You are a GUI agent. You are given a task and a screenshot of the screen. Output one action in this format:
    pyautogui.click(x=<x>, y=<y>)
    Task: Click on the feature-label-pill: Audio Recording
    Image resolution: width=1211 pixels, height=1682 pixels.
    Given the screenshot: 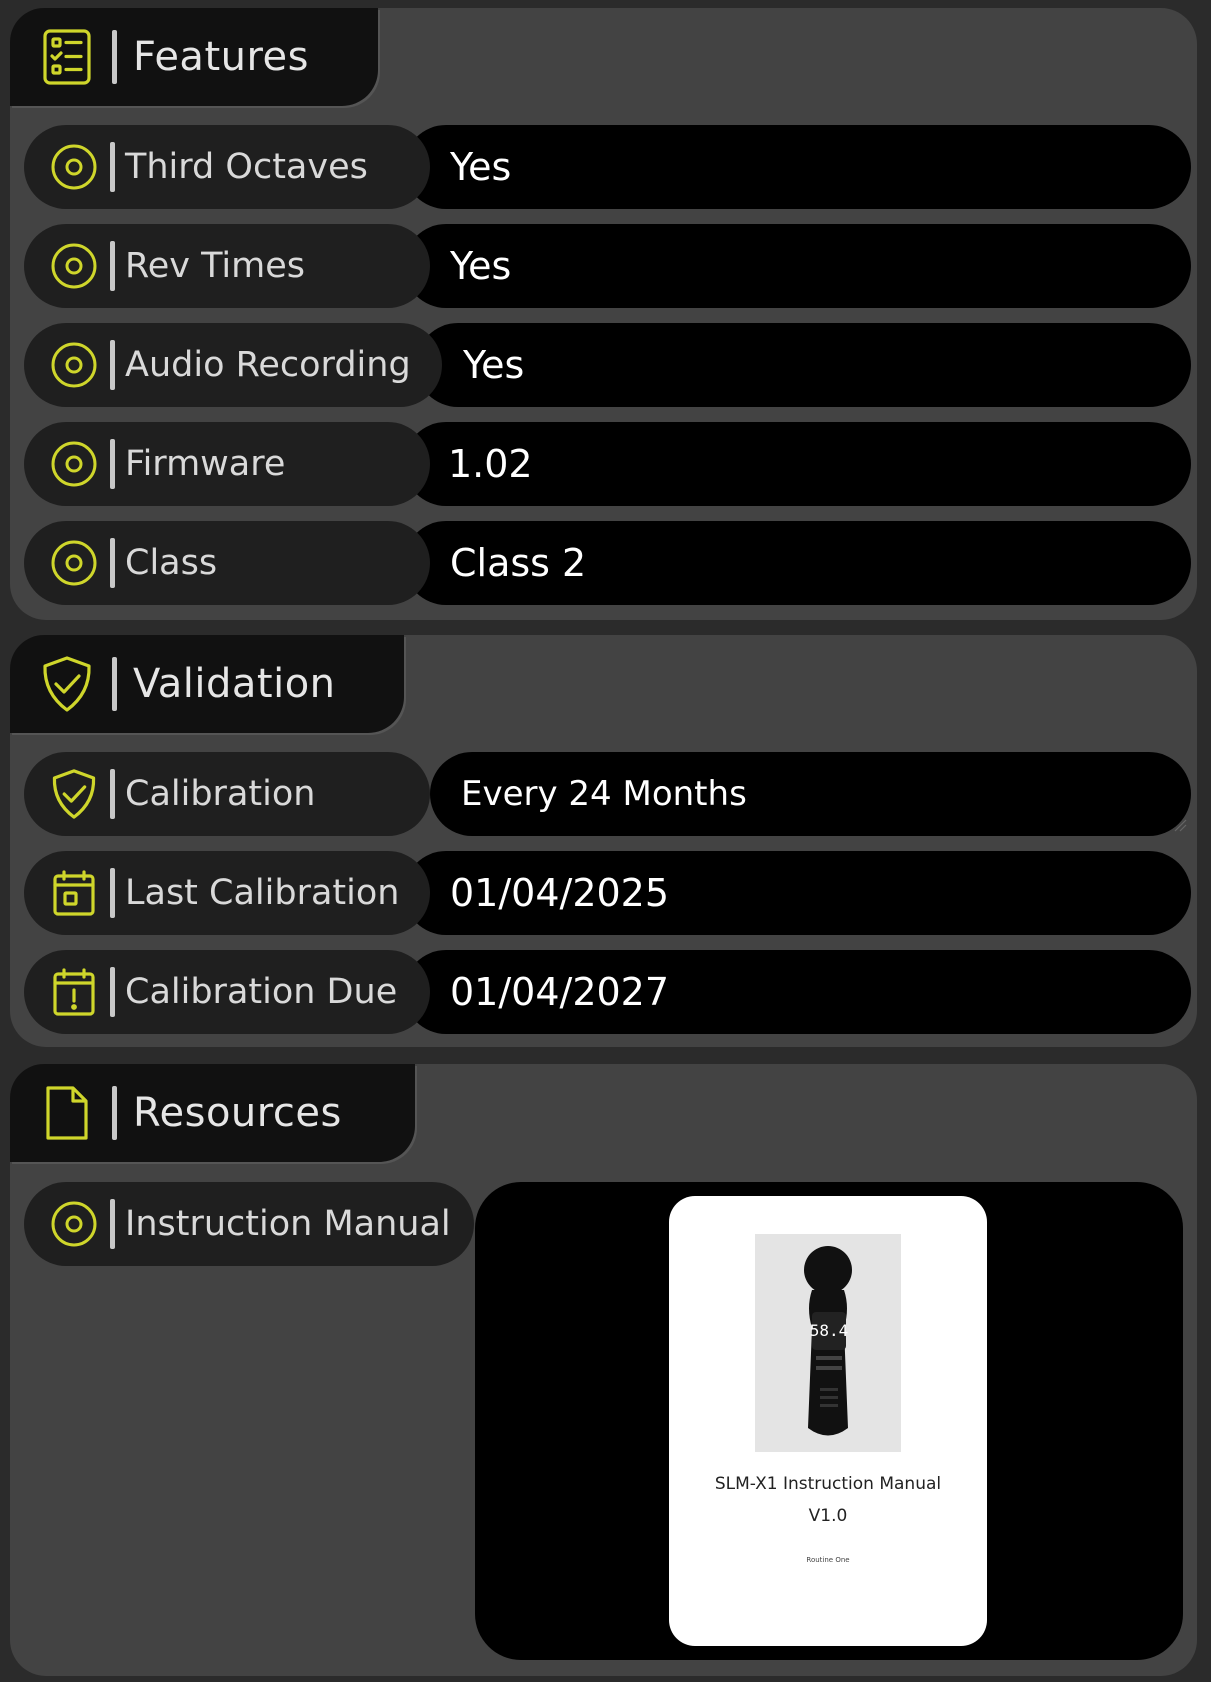 What is the action you would take?
    pyautogui.click(x=233, y=365)
    